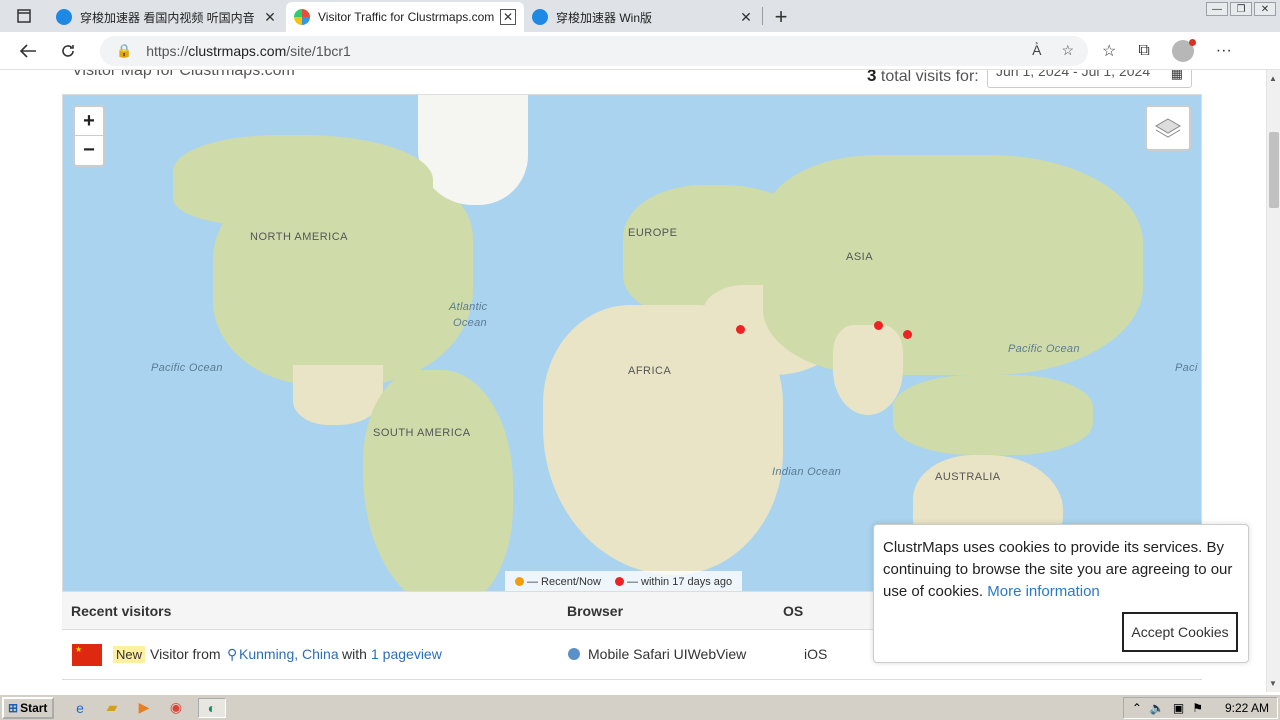 Image resolution: width=1280 pixels, height=720 pixels. I want to click on url-field: 🔒 https://clustrmaps.com/site/1bcr1 A͐ ☆, so click(594, 50).